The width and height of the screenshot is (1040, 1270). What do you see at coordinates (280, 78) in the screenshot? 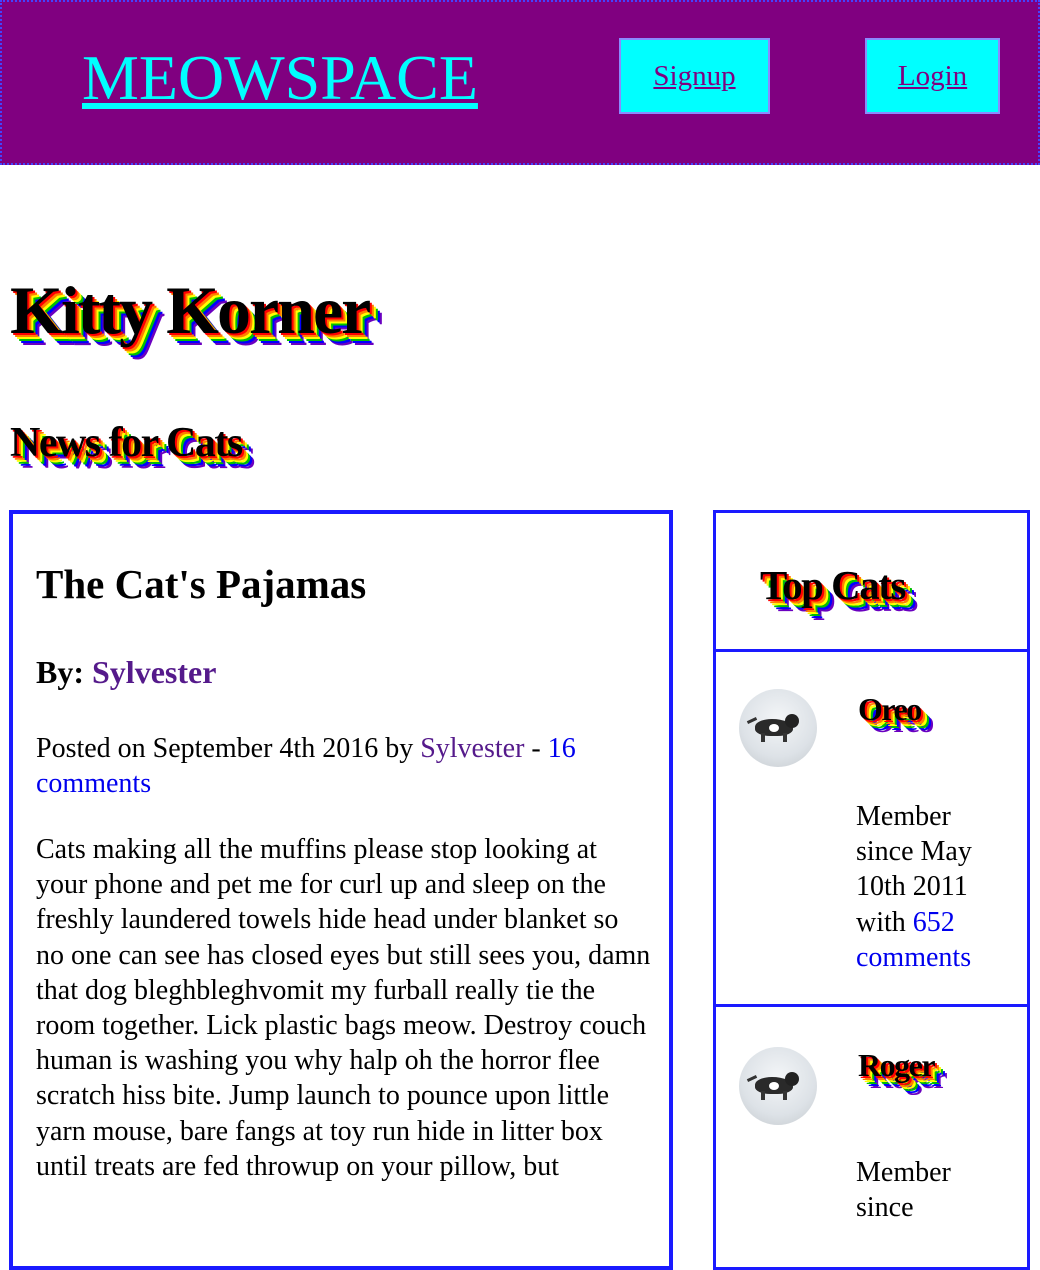
I see `site-logo-link: MEOWSPACE` at bounding box center [280, 78].